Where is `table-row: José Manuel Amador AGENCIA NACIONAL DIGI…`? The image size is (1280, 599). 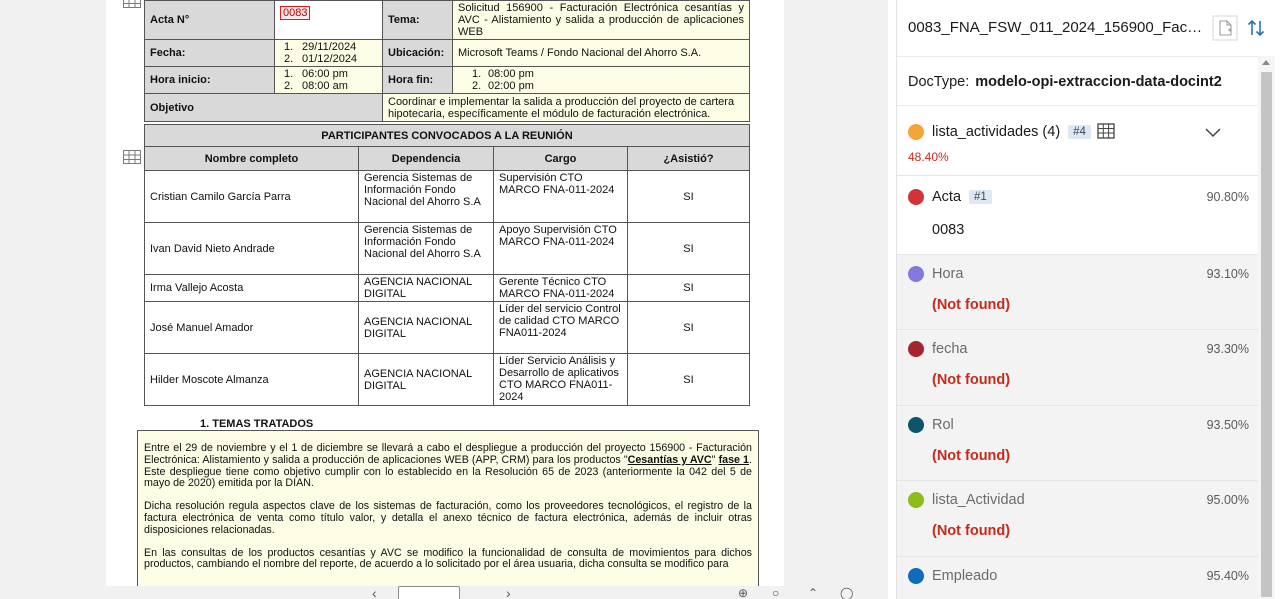 table-row: José Manuel Amador AGENCIA NACIONAL DIGI… is located at coordinates (447, 327).